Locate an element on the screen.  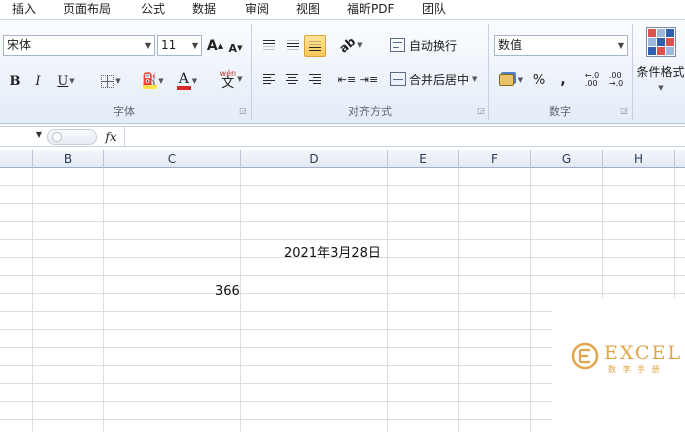
insert-function-button: fx is located at coordinates (111, 137).